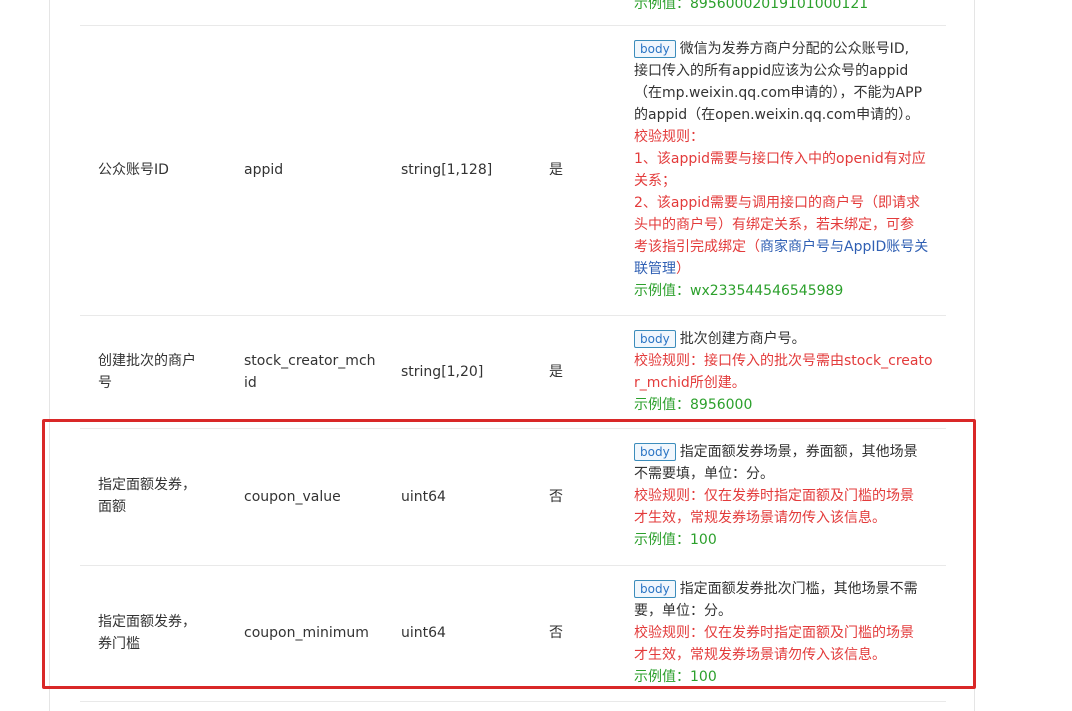 The height and width of the screenshot is (711, 1072). What do you see at coordinates (655, 269) in the screenshot?
I see `appid-binding-link-cont: 联管理` at bounding box center [655, 269].